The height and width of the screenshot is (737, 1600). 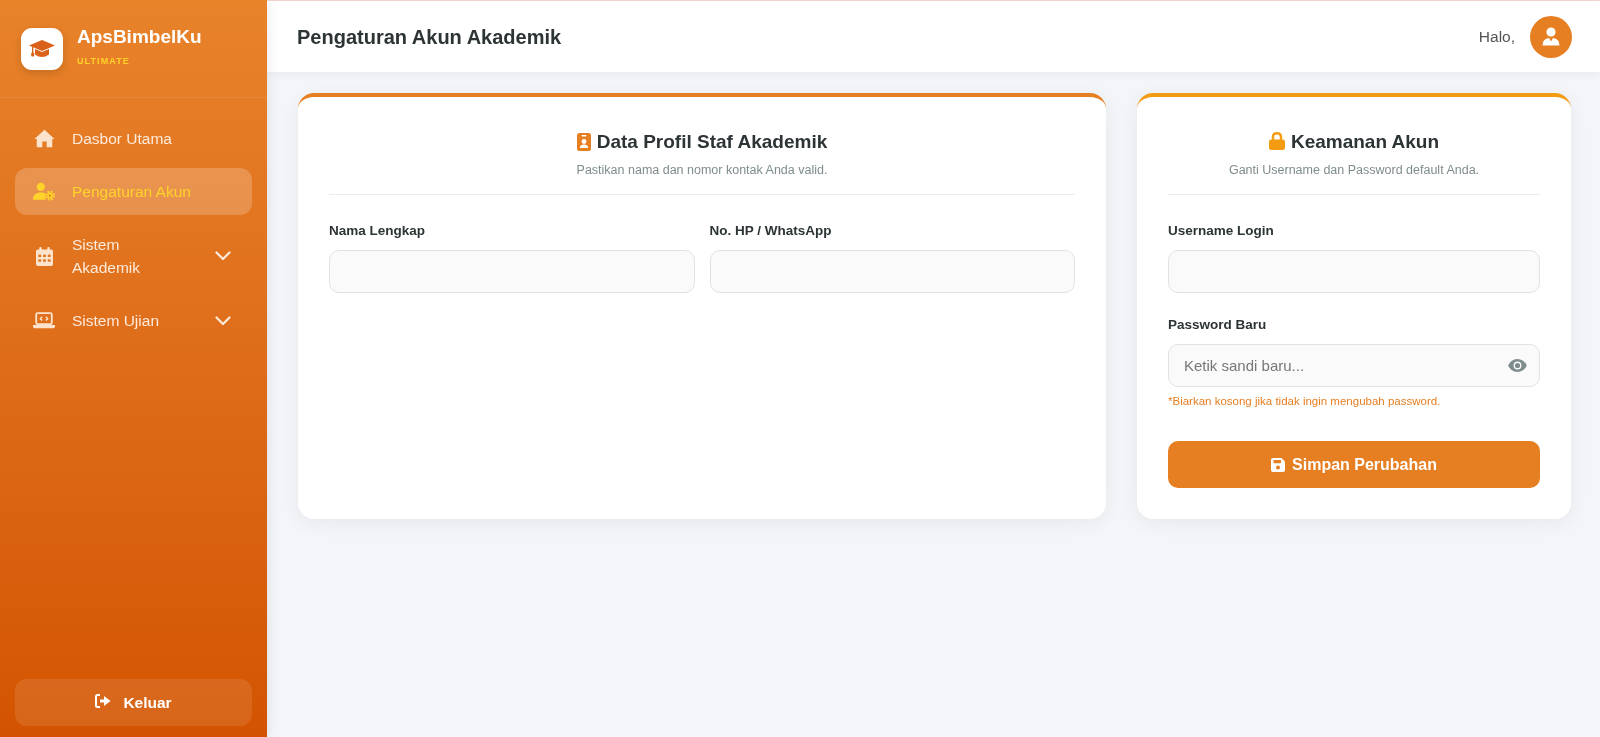 I want to click on card-title: Data Profil Staf Akademik, so click(x=712, y=142).